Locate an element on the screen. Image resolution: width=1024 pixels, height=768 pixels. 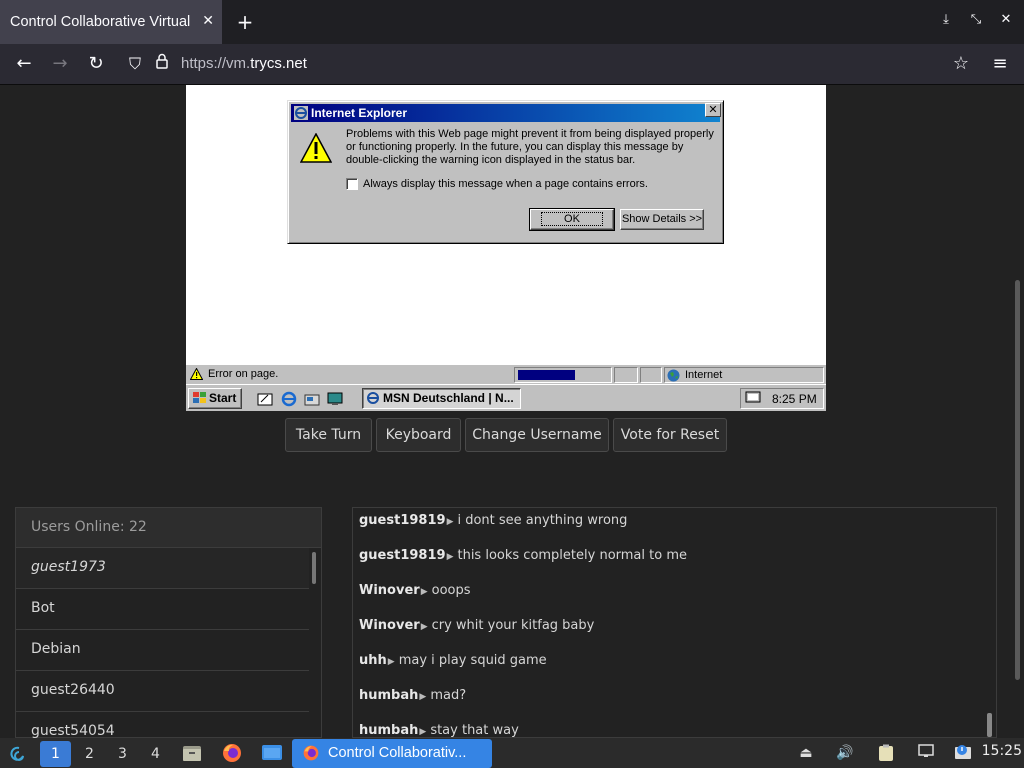
window-icon is located at coordinates (272, 755).